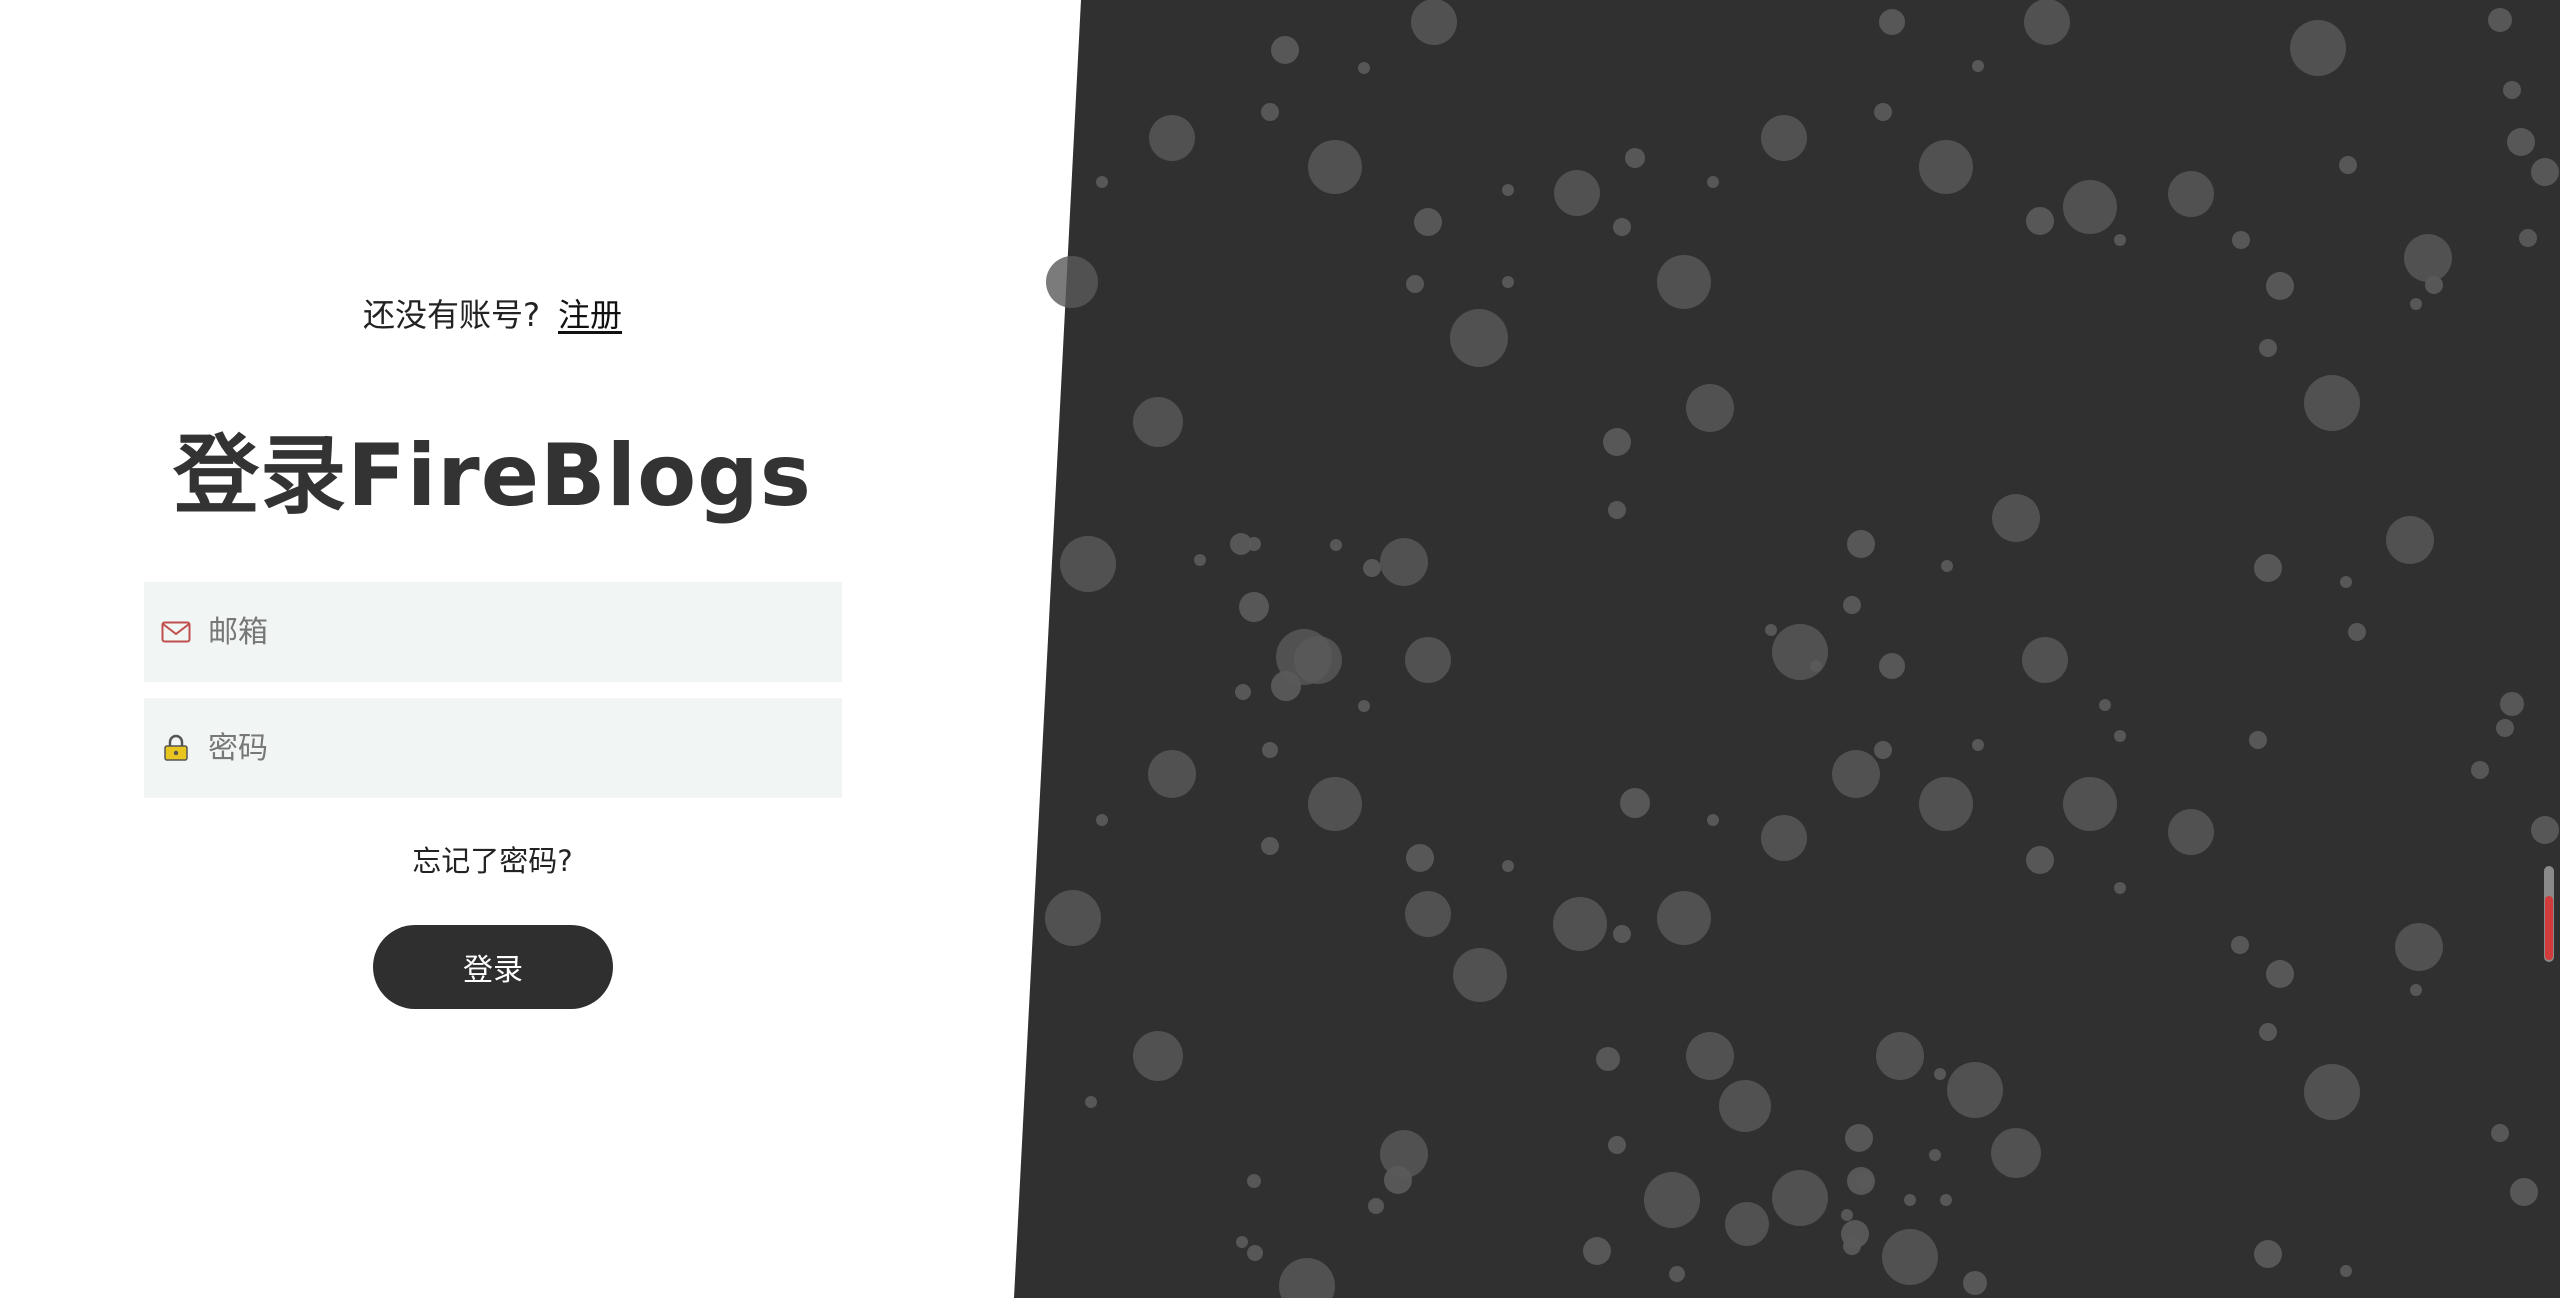  I want to click on password-field-container, so click(493, 748).